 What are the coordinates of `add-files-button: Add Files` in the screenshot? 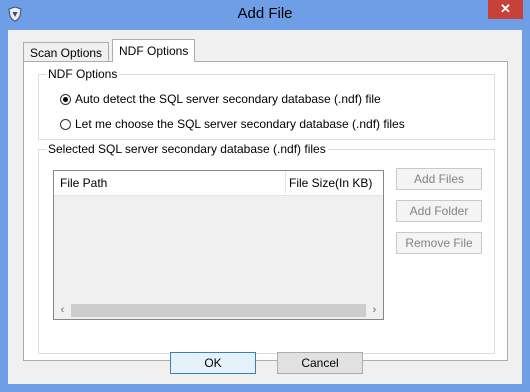 It's located at (439, 179).